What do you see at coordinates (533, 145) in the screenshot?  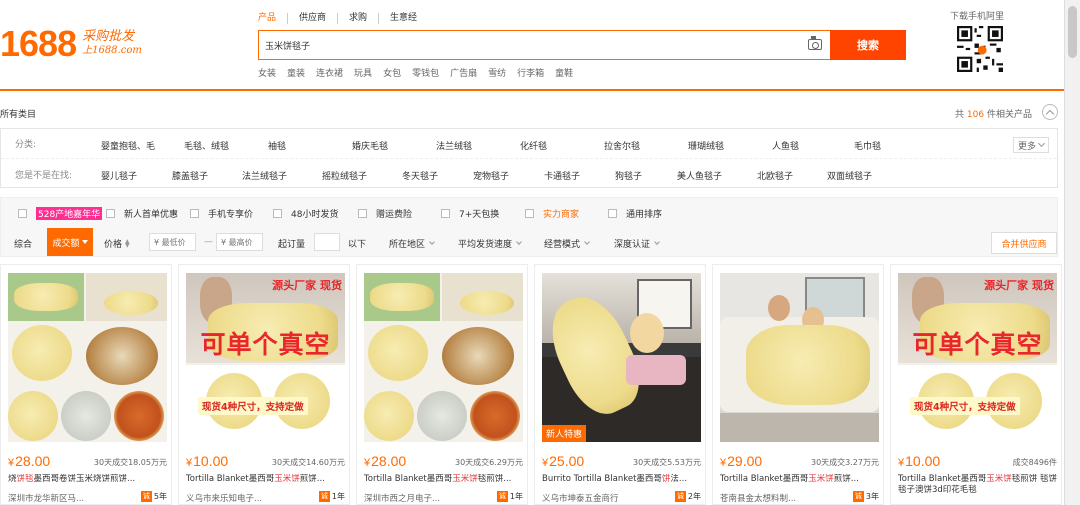 I see `category-item: 化纤毯` at bounding box center [533, 145].